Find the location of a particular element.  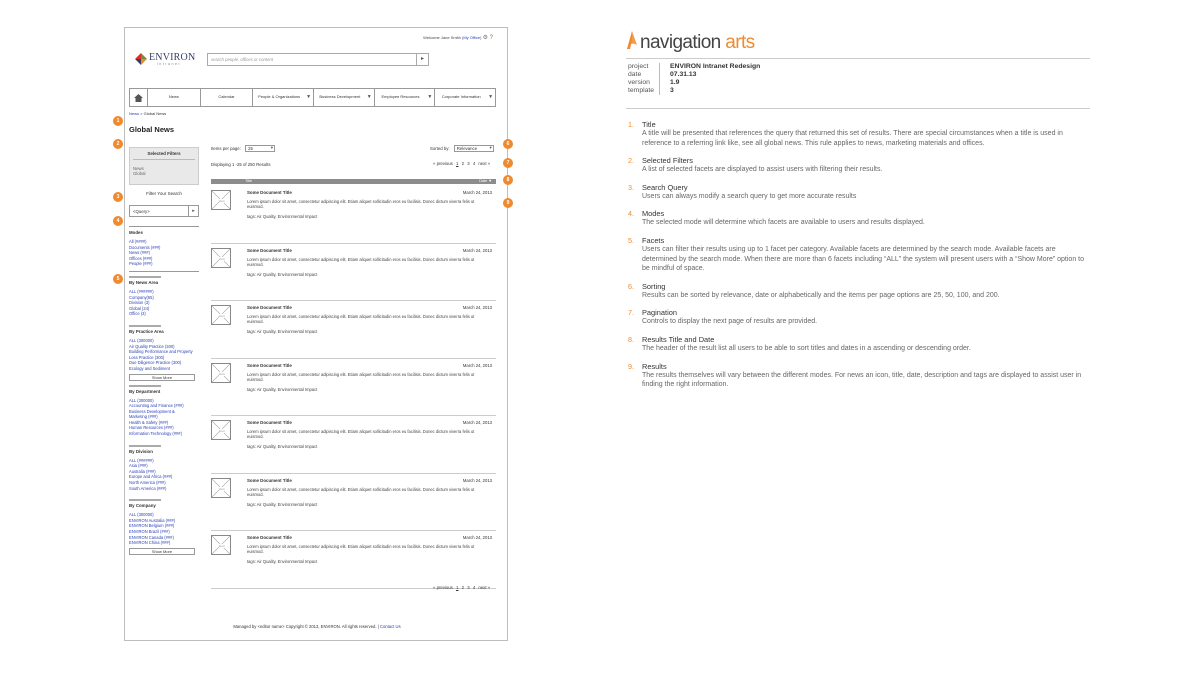

facet-link: ENVIRON China (###) is located at coordinates (165, 543).